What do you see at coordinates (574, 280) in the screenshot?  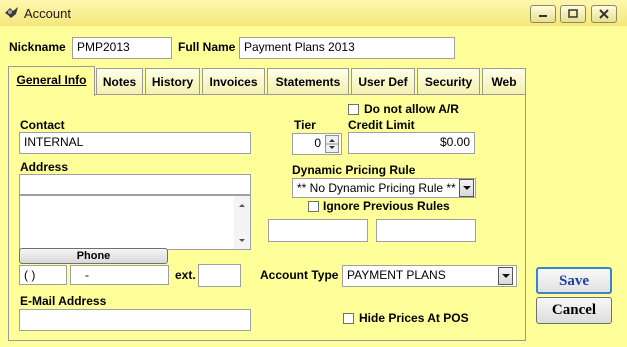 I see `save-button: Save` at bounding box center [574, 280].